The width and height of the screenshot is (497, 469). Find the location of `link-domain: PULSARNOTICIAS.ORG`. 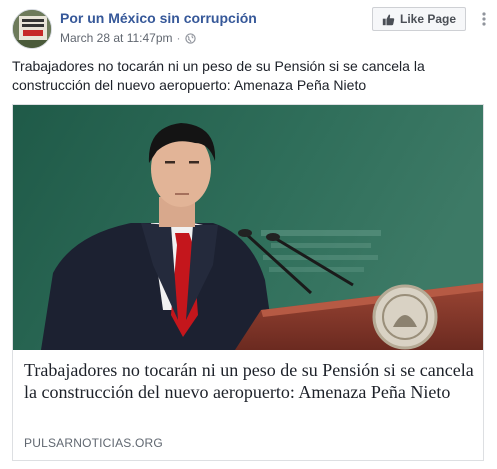

link-domain: PULSARNOTICIAS.ORG is located at coordinates (93, 443).